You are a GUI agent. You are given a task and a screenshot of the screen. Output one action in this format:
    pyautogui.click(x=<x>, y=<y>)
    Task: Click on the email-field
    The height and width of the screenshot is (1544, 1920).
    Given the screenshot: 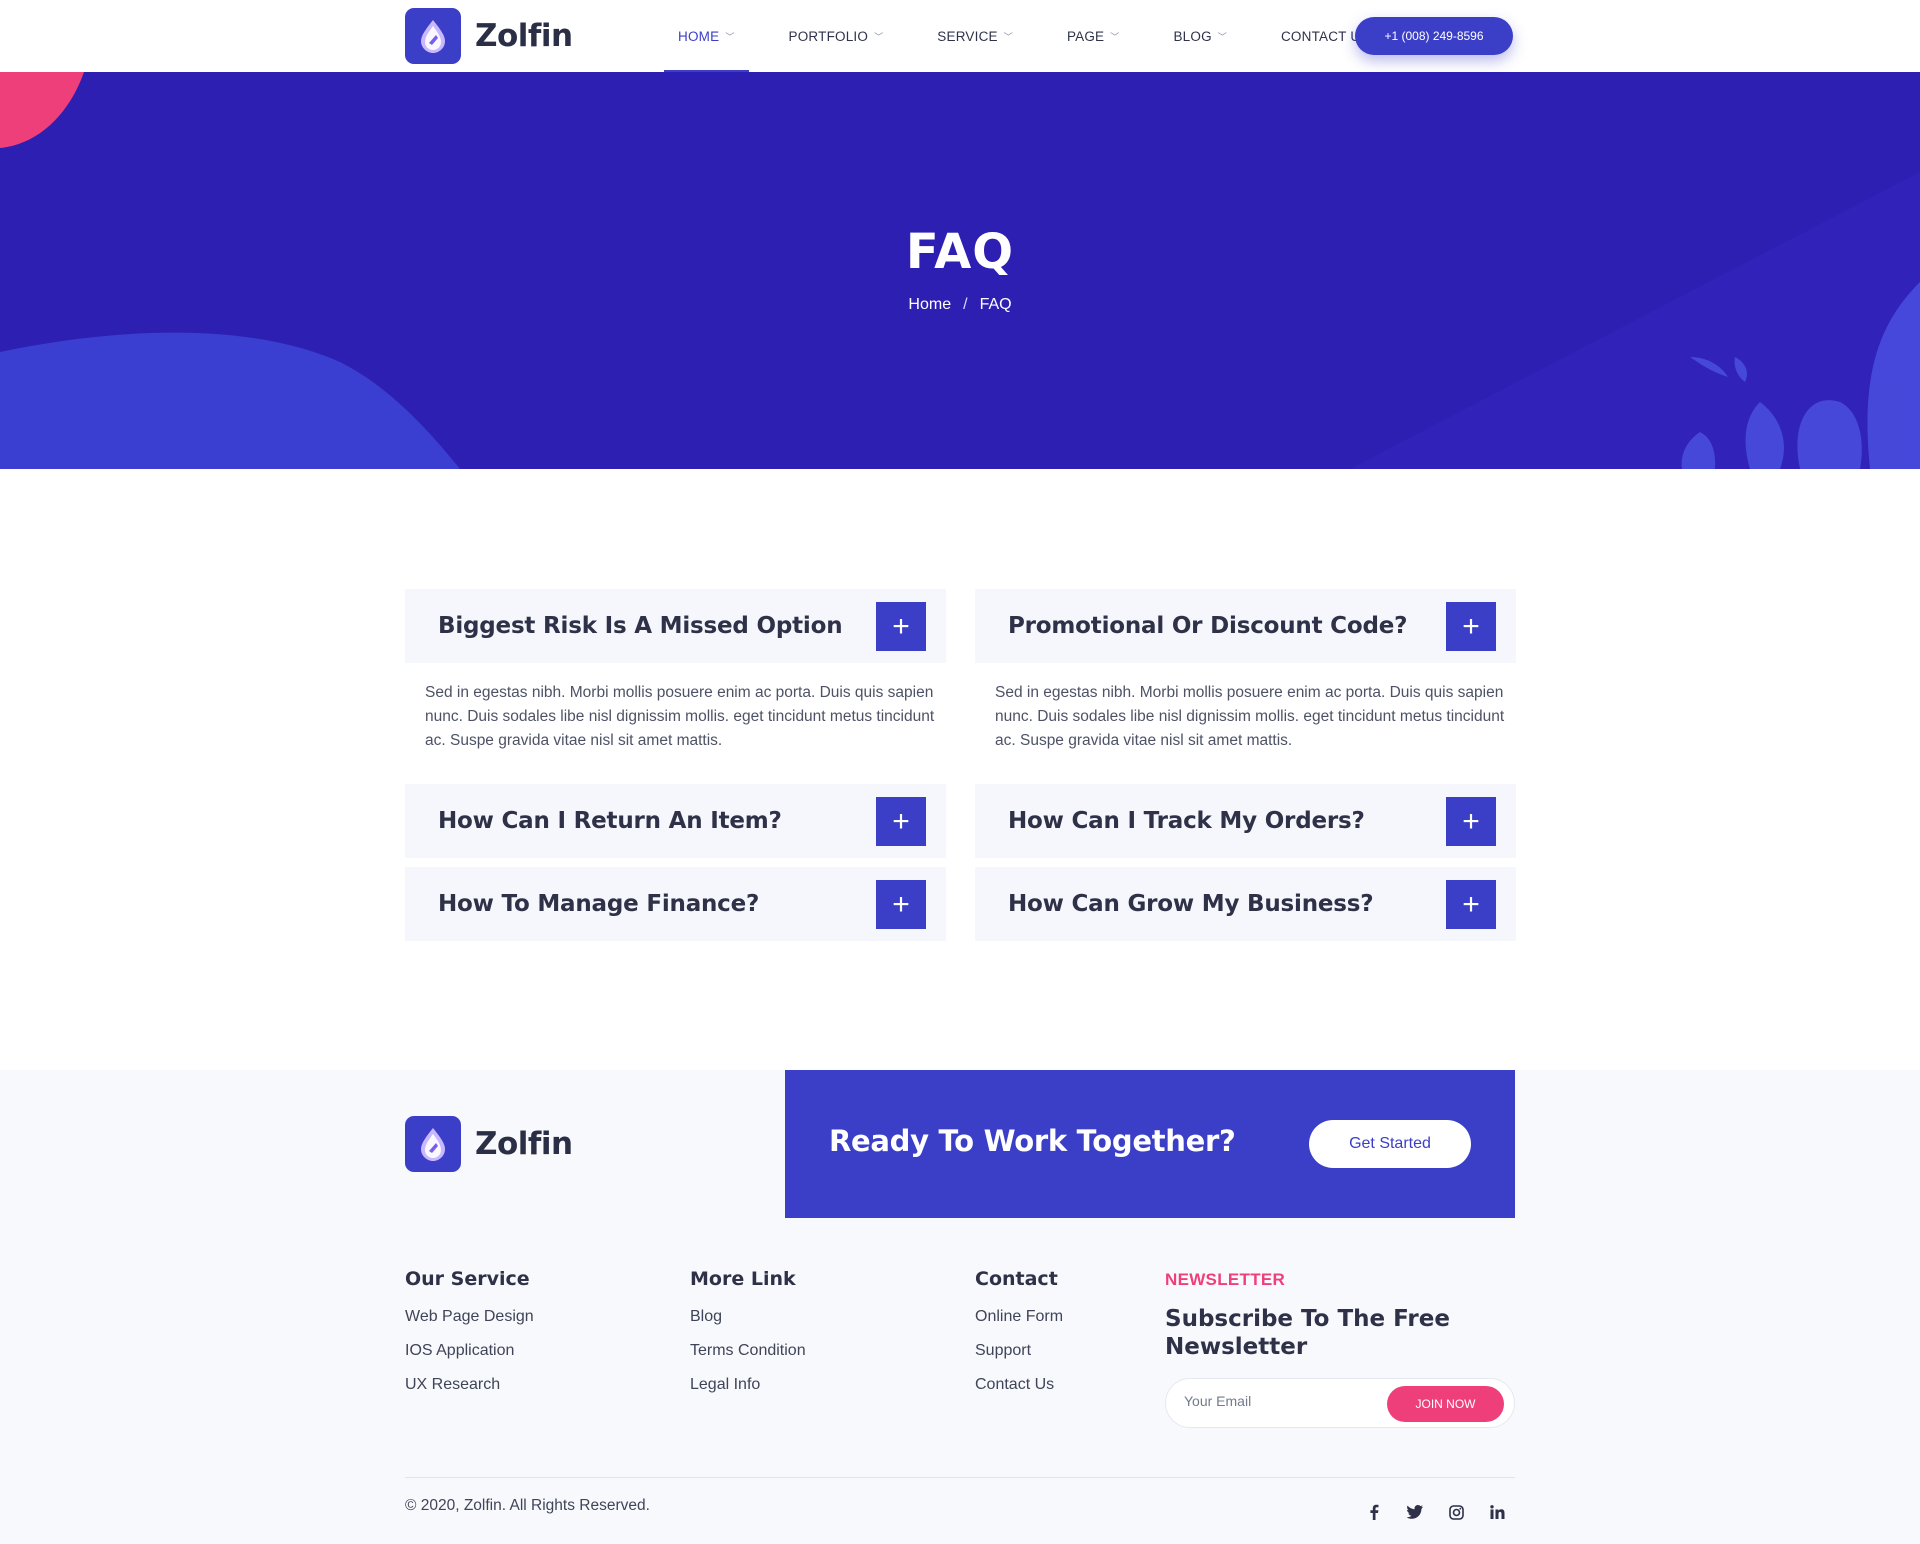 What is the action you would take?
    pyautogui.click(x=1284, y=1401)
    